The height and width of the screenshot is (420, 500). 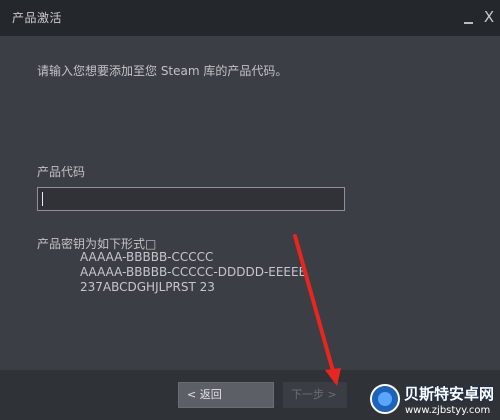 I want to click on close-button: X, so click(x=489, y=17).